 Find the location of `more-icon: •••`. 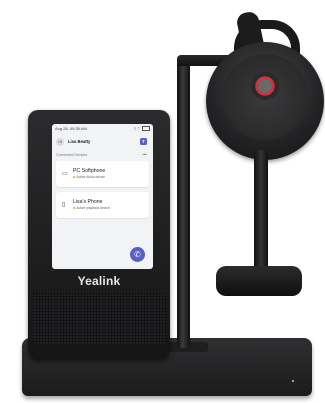

more-icon: ••• is located at coordinates (144, 154).